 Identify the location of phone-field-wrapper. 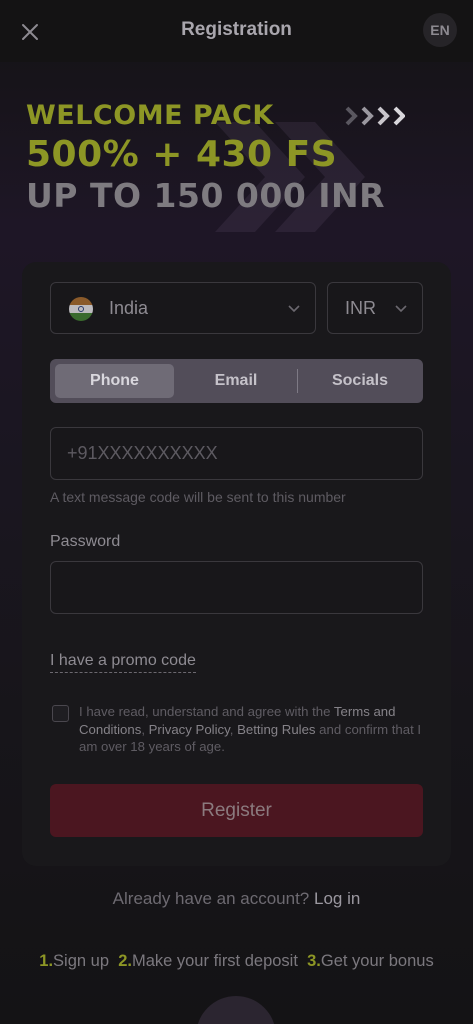
(236, 453).